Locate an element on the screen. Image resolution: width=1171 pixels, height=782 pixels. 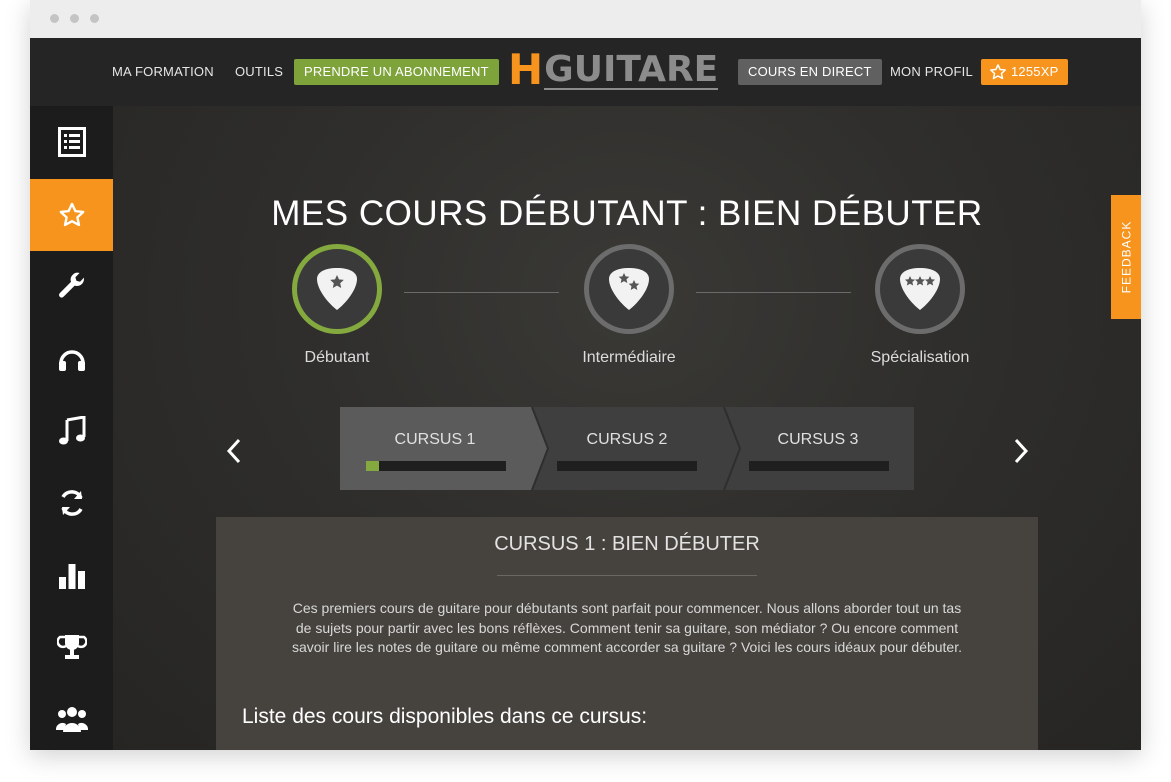
guitar-pick-one-star-icon is located at coordinates (337, 289).